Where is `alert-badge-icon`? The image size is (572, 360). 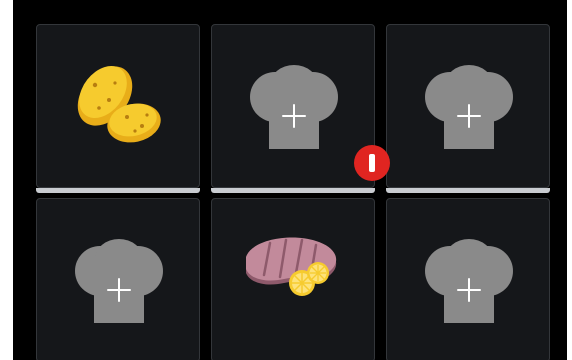
alert-badge-icon is located at coordinates (372, 163).